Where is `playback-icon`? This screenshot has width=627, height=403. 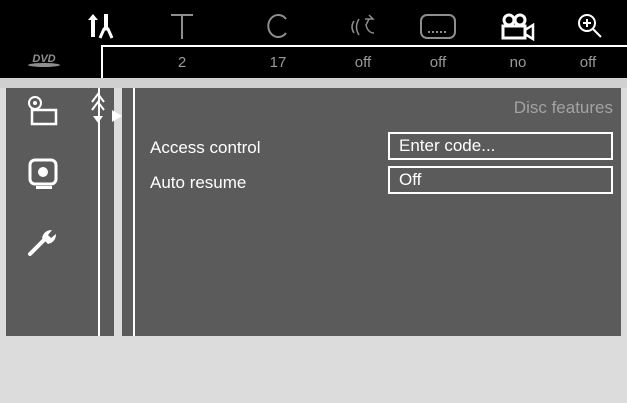
playback-icon is located at coordinates (44, 174).